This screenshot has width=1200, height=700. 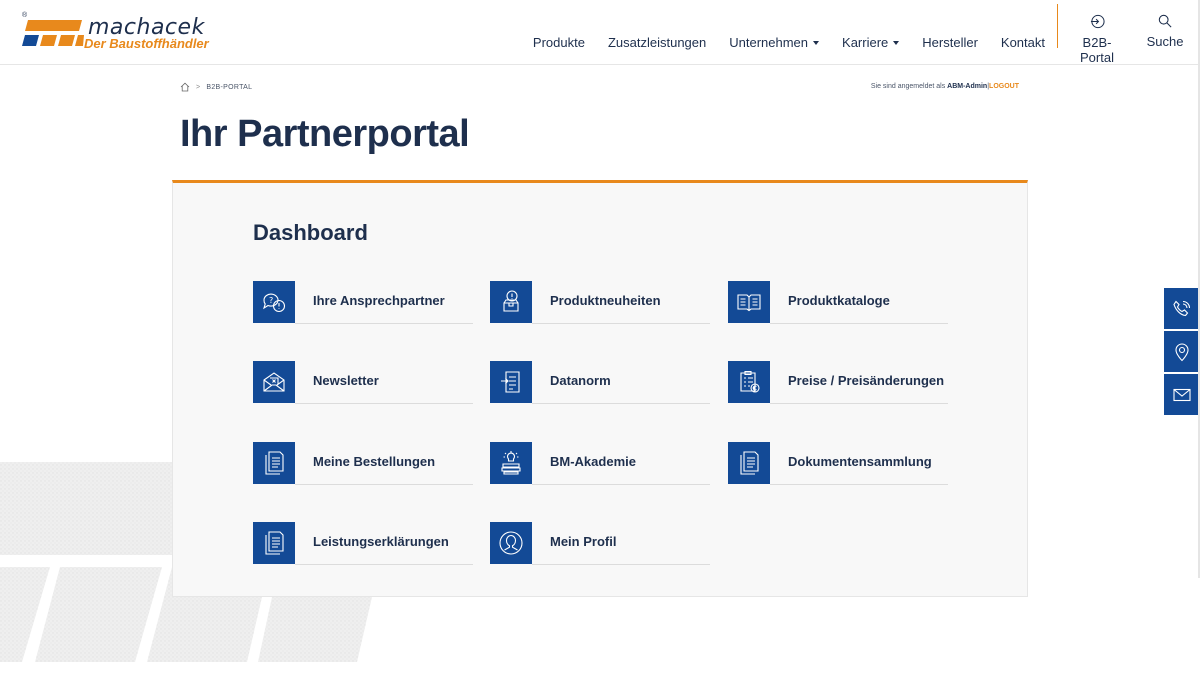 I want to click on nav-item-label: Zusatzleistungen, so click(x=657, y=42).